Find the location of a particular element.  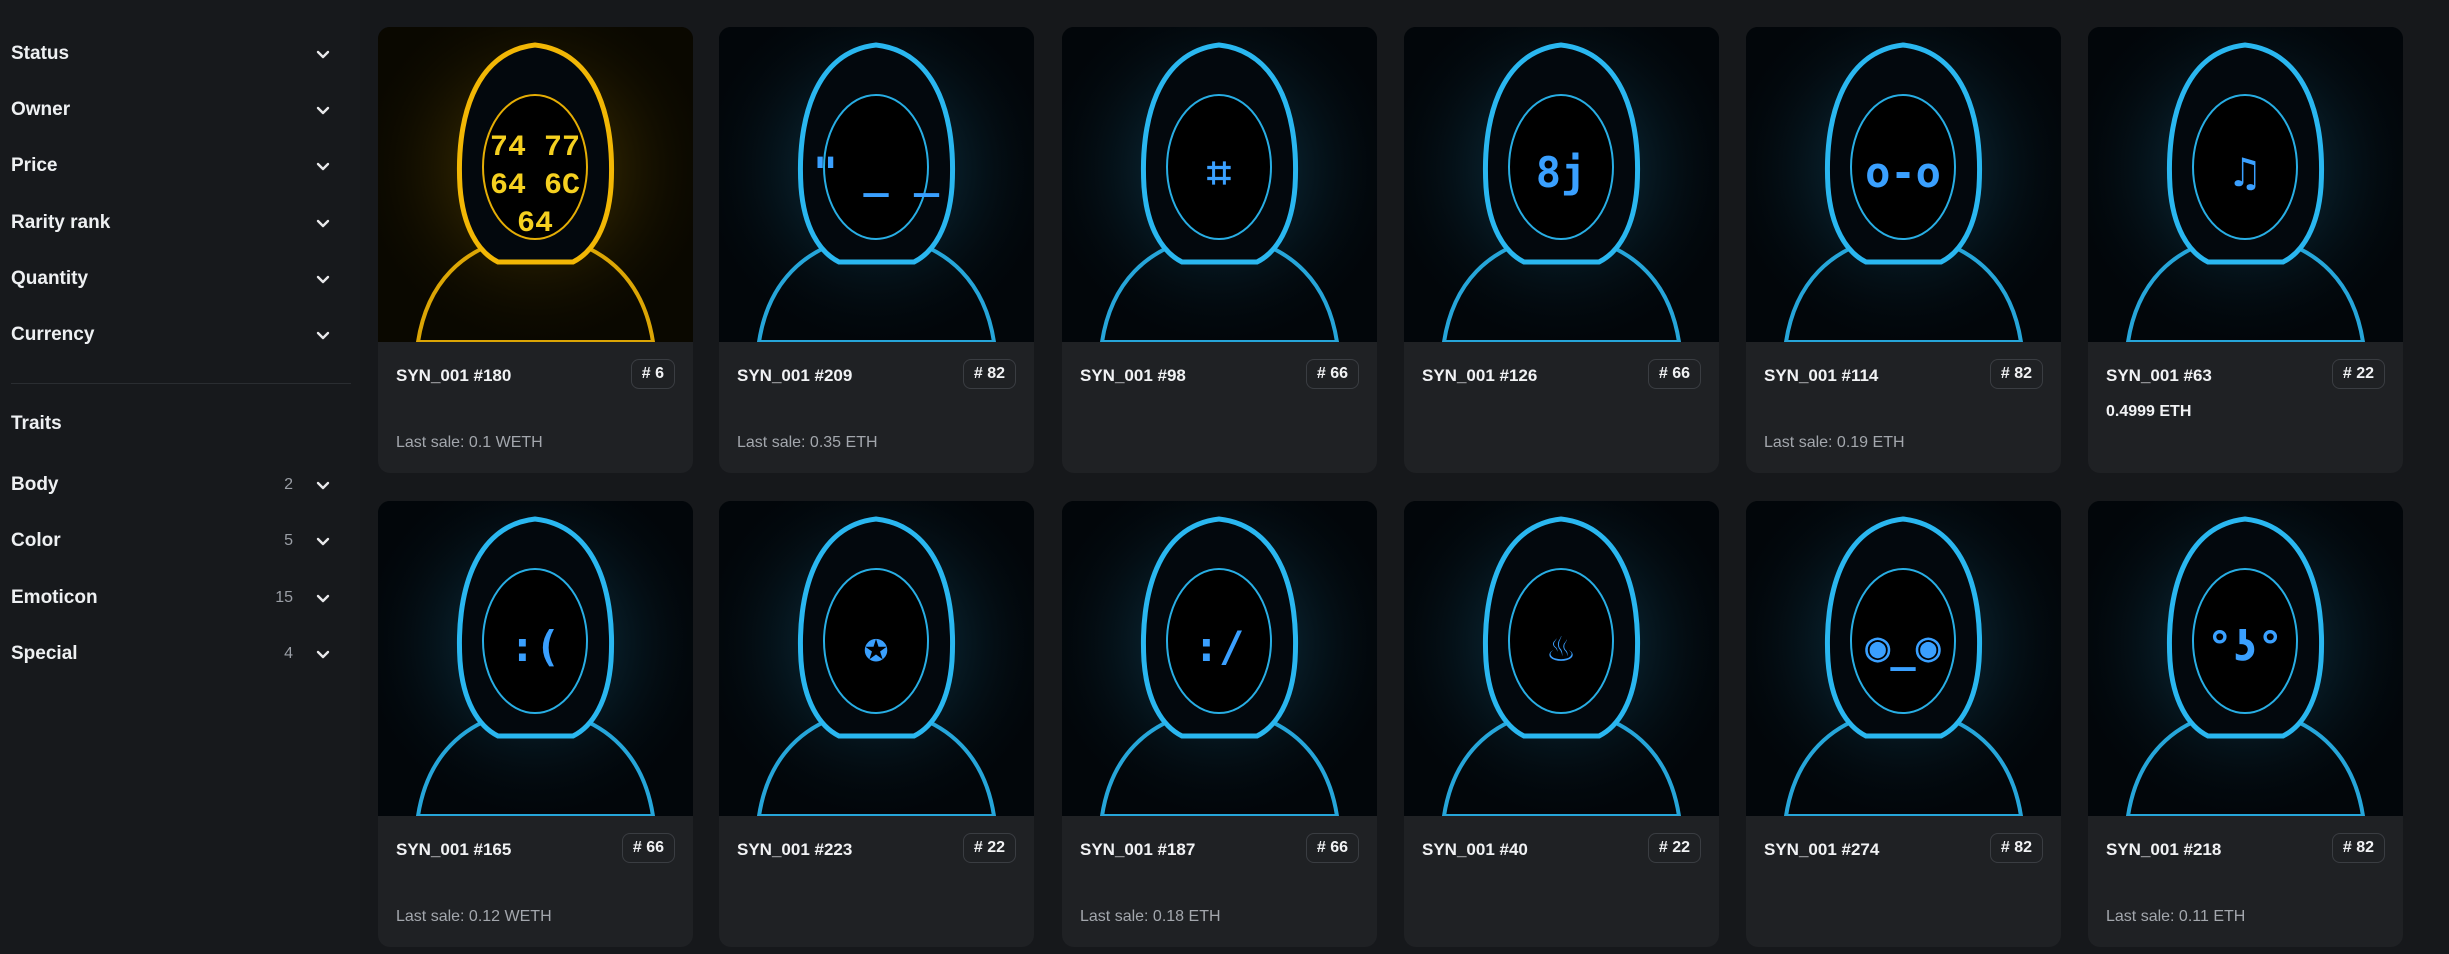

nft-image: ⌗ is located at coordinates (1219, 184).